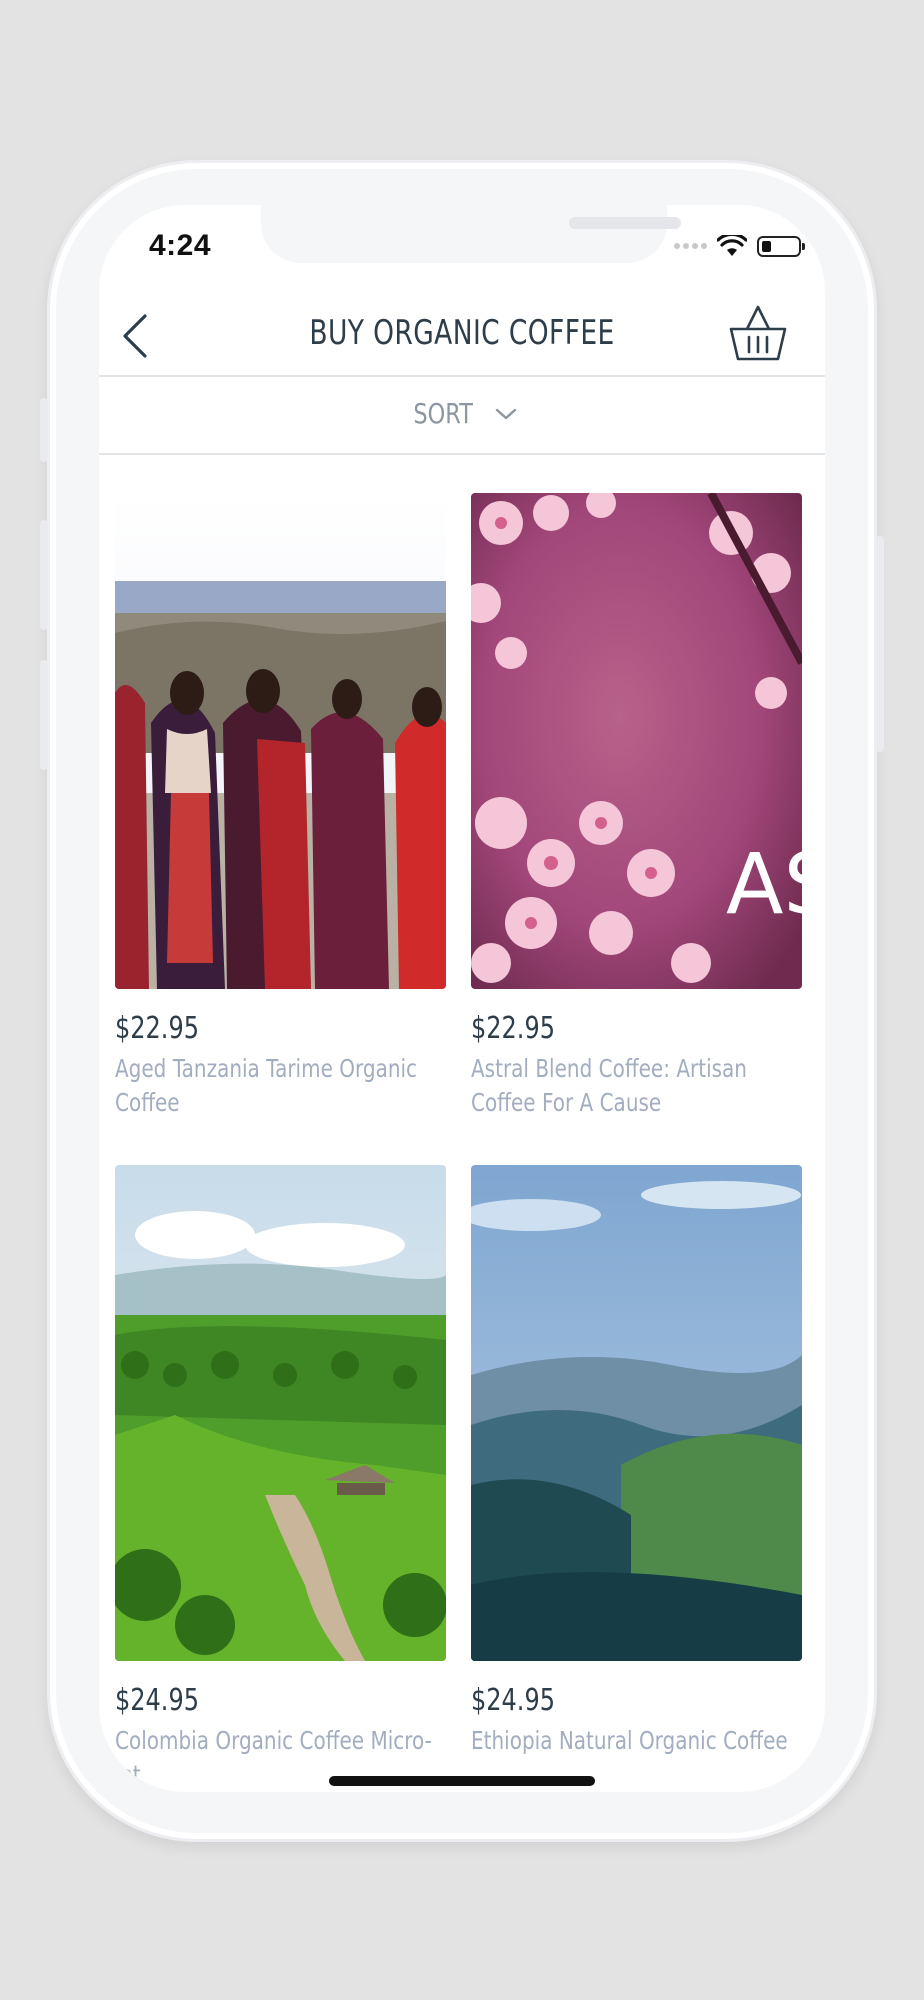 The height and width of the screenshot is (2000, 924). I want to click on green-hills-image, so click(280, 1413).